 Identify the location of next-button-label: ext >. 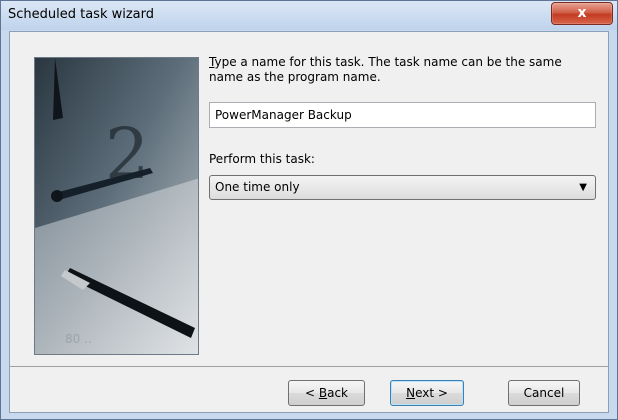
(431, 393).